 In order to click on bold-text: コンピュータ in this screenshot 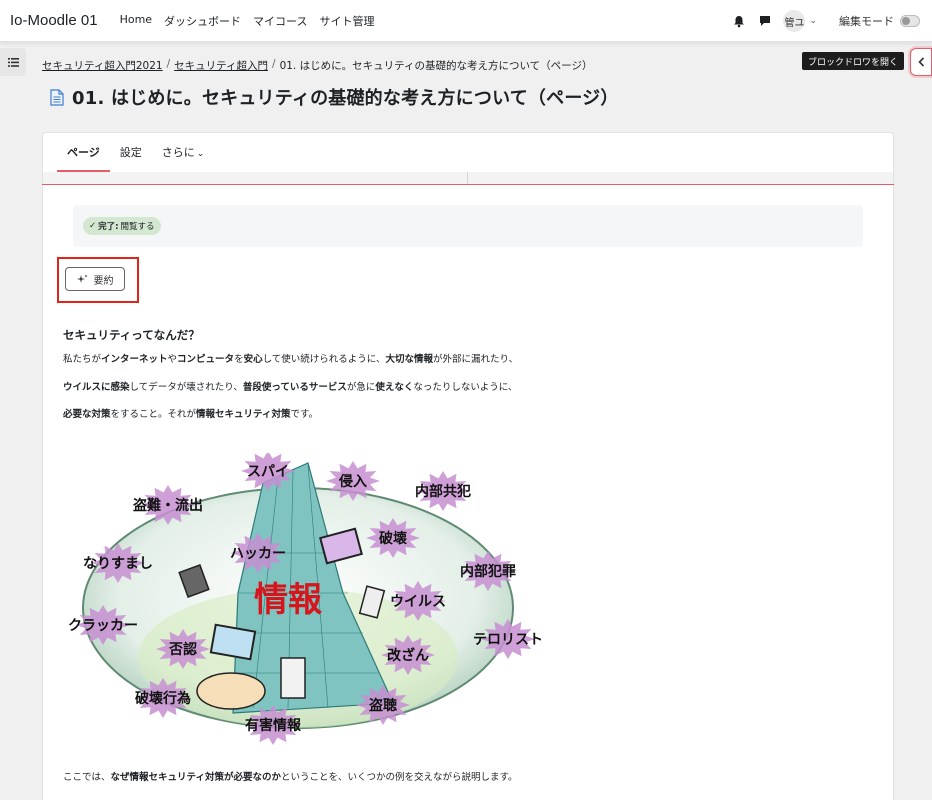, I will do `click(206, 359)`.